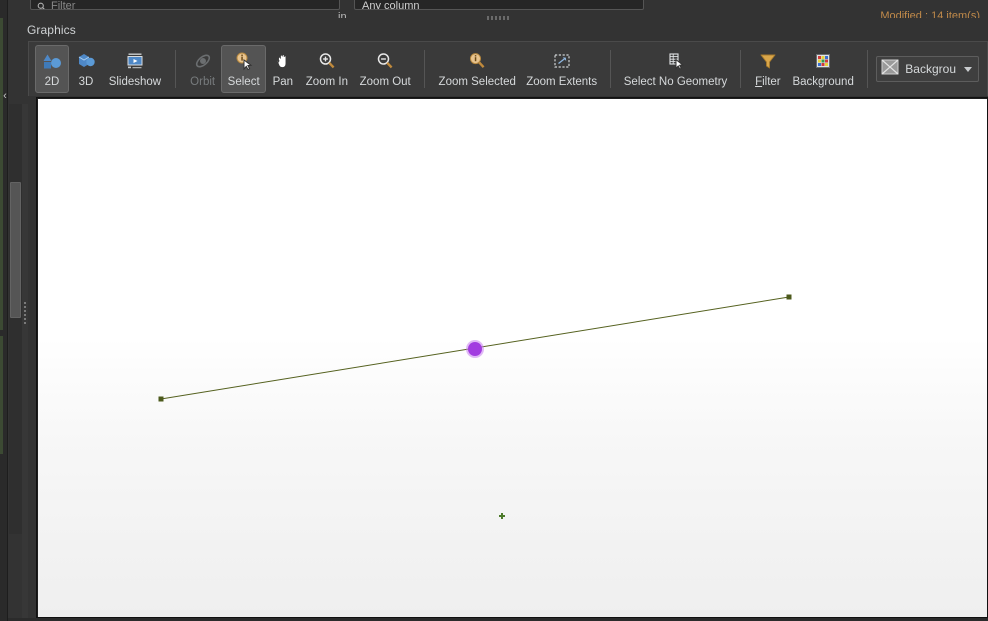 Image resolution: width=988 pixels, height=621 pixels. What do you see at coordinates (562, 82) in the screenshot?
I see `toolbar-label-zoom-extents: Zoom Extents` at bounding box center [562, 82].